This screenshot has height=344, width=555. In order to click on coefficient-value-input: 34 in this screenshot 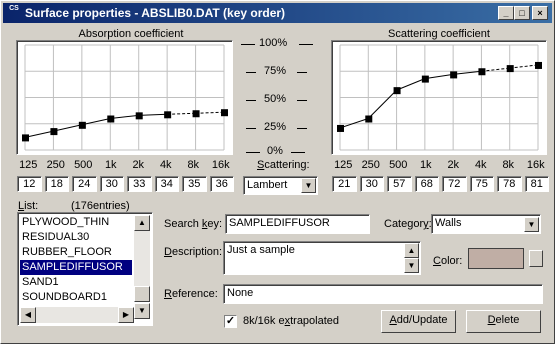, I will do `click(166, 184)`.